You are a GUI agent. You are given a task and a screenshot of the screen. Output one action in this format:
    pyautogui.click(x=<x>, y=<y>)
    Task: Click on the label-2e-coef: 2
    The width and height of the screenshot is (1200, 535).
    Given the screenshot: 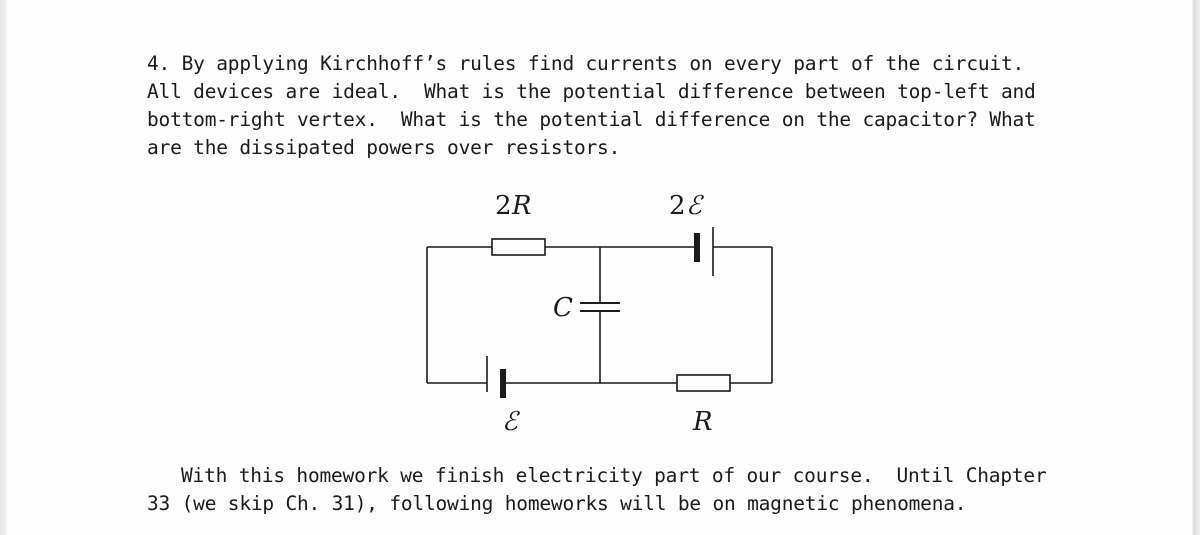 What is the action you would take?
    pyautogui.click(x=677, y=206)
    